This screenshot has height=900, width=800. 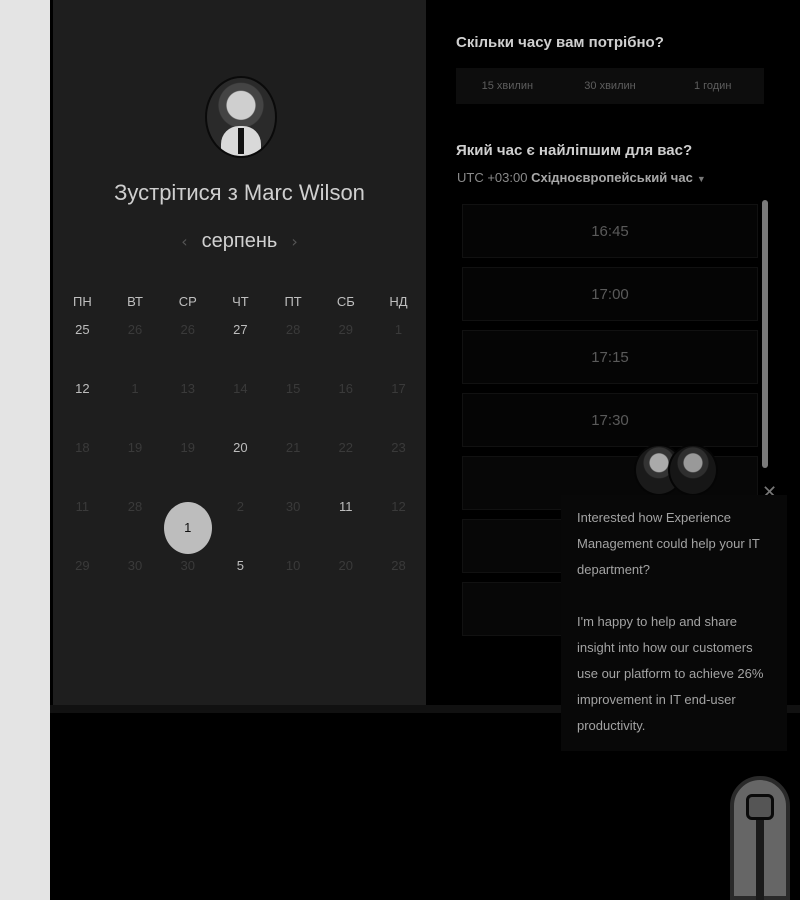 What do you see at coordinates (241, 117) in the screenshot?
I see `host-avatar` at bounding box center [241, 117].